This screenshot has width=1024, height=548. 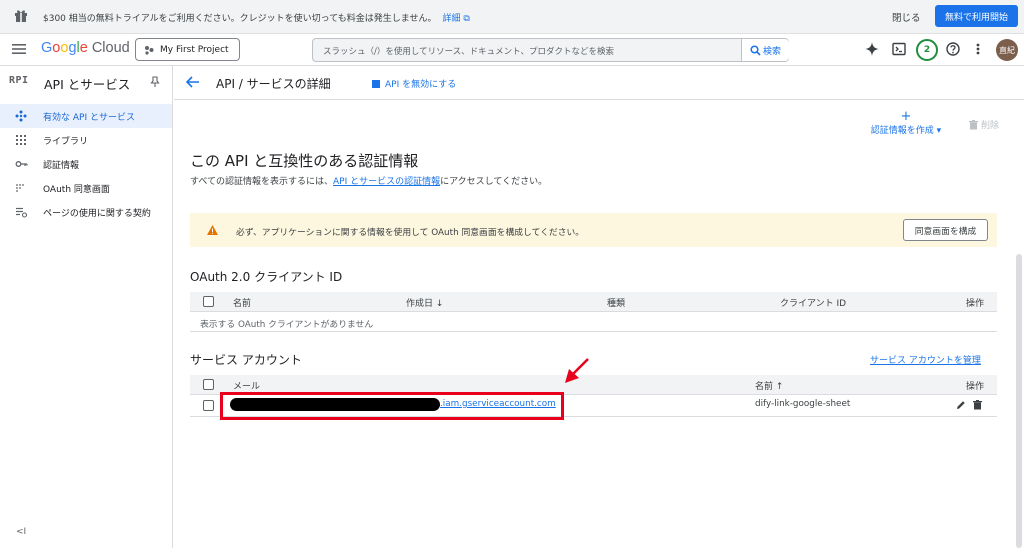 What do you see at coordinates (925, 359) in the screenshot?
I see `manage-service-accounts-link: サービス アカウントを管理` at bounding box center [925, 359].